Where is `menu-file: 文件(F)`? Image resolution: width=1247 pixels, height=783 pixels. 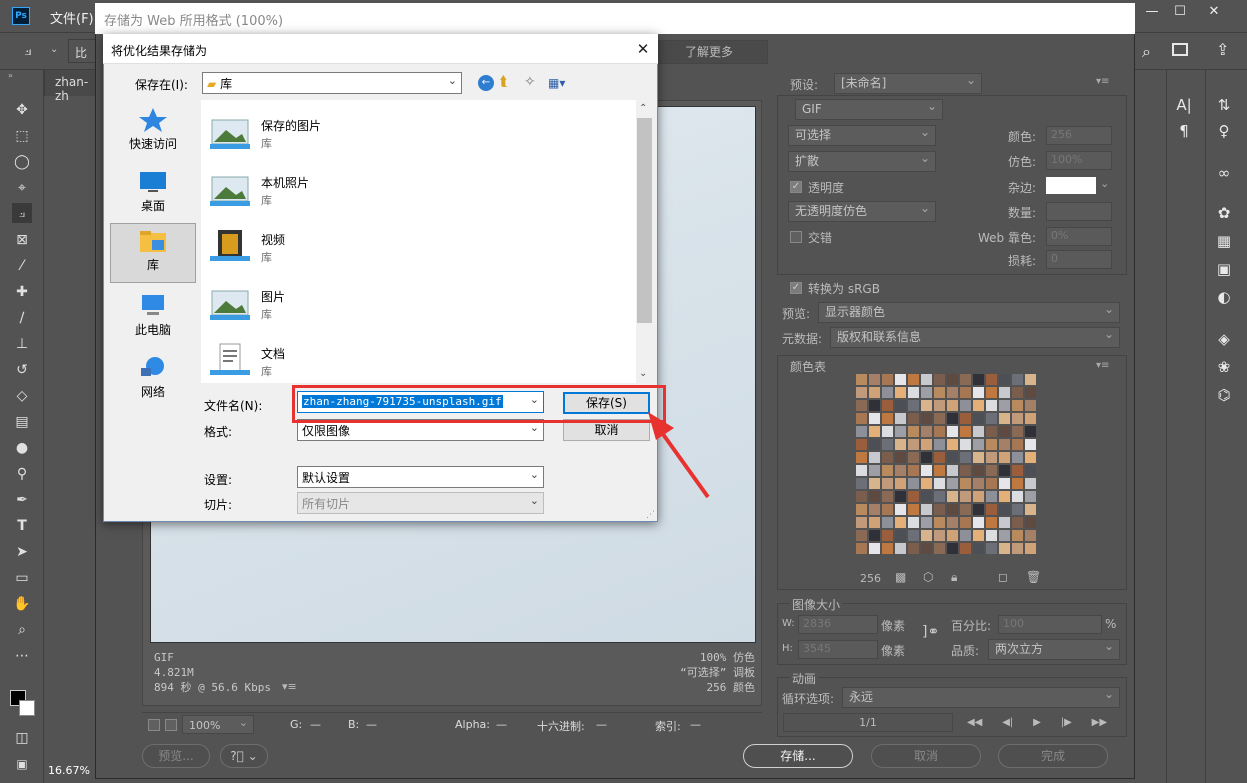 menu-file: 文件(F) is located at coordinates (72, 17).